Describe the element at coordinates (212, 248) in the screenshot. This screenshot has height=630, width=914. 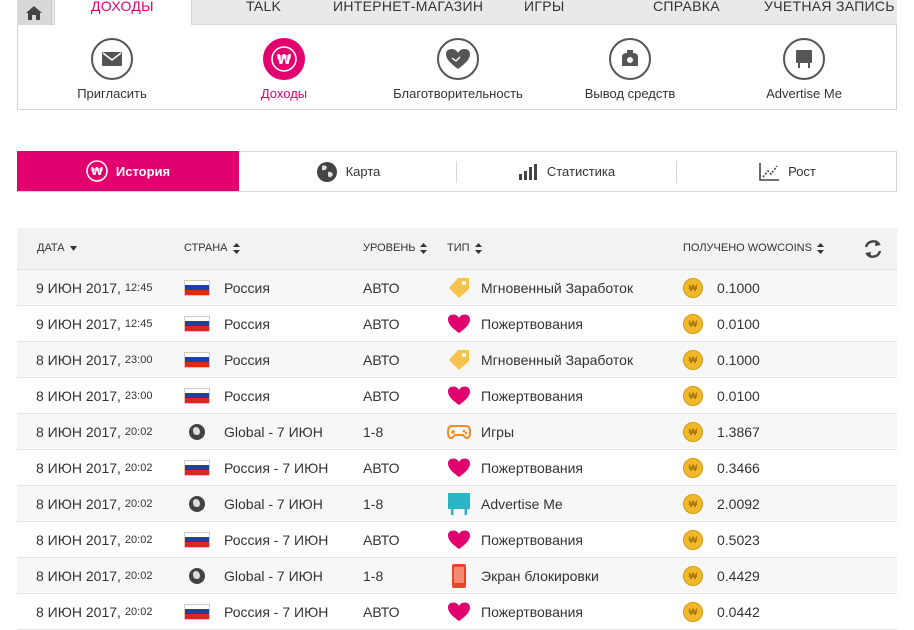
I see `sort-country: СТРАНА` at that location.